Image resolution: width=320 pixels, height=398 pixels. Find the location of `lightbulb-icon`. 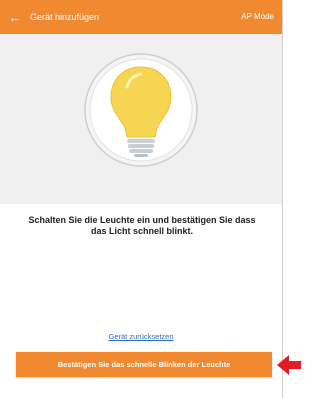

lightbulb-icon is located at coordinates (141, 110).